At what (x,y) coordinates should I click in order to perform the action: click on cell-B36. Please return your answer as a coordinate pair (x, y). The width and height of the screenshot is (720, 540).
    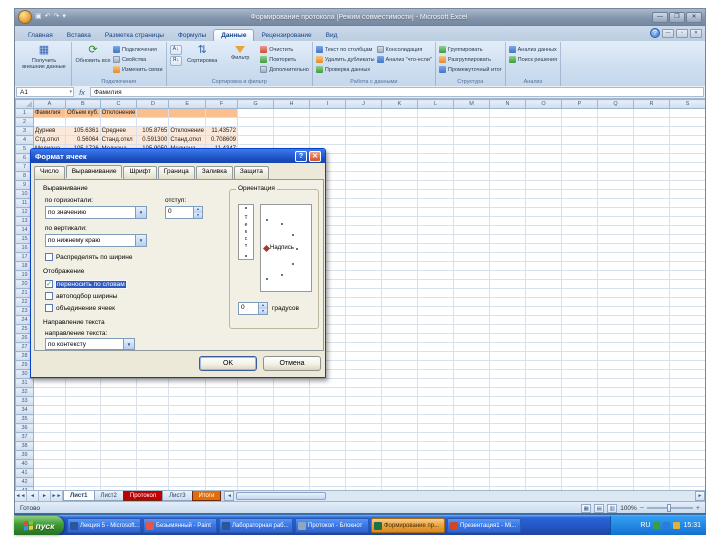
    Looking at the image, I should click on (83, 428).